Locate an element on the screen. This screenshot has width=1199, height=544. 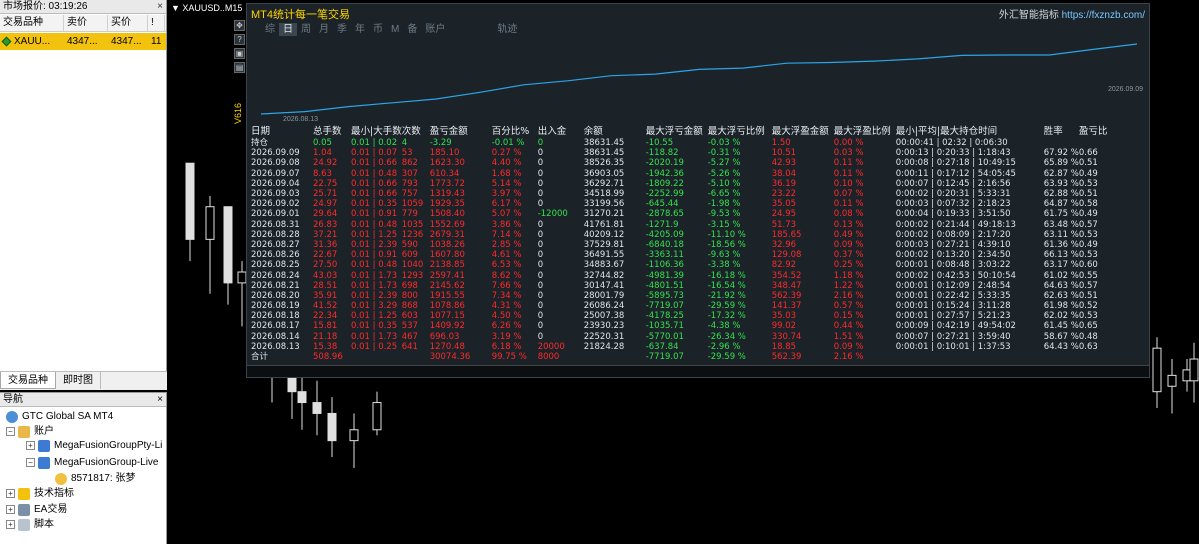
table-cell: 3.86 % is located at coordinates (506, 224).